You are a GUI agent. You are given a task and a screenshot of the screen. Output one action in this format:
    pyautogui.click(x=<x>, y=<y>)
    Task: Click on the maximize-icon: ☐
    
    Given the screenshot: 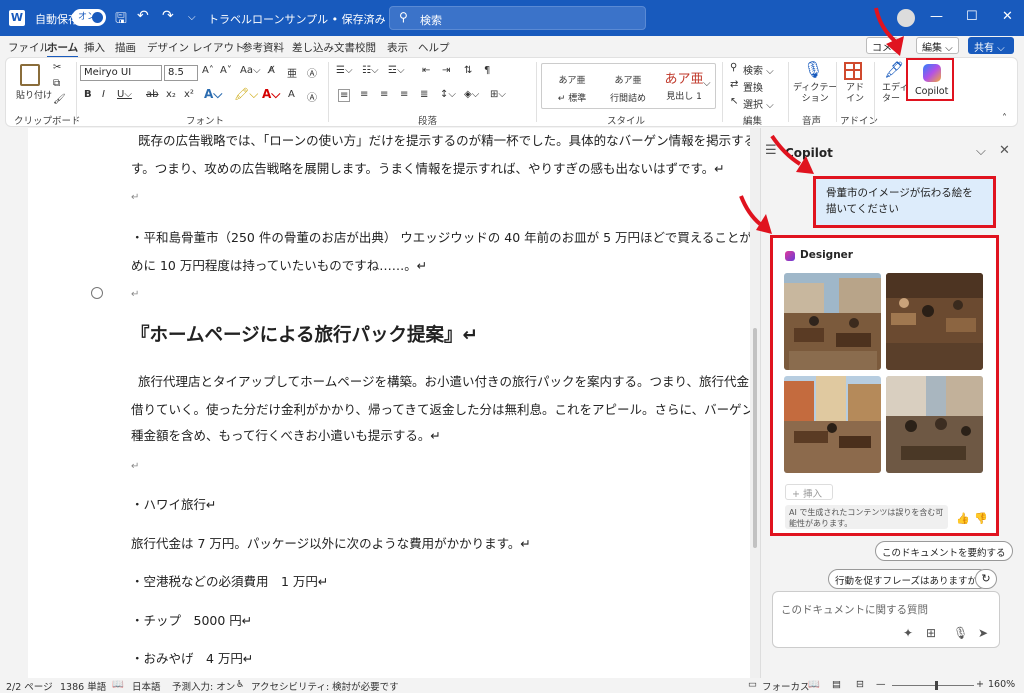 What is the action you would take?
    pyautogui.click(x=972, y=16)
    